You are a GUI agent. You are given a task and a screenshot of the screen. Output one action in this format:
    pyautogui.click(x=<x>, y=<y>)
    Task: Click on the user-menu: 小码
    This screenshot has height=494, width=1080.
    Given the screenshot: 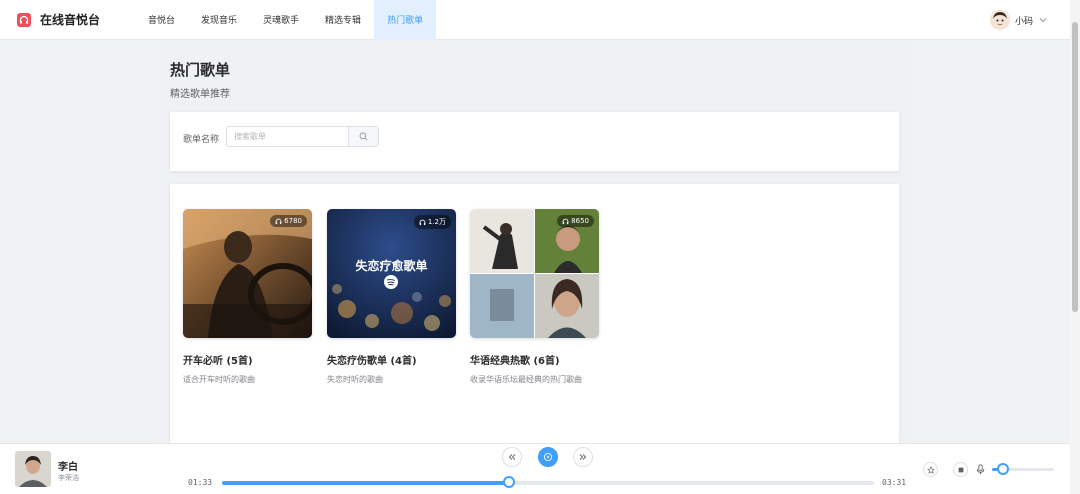 What is the action you would take?
    pyautogui.click(x=1018, y=20)
    